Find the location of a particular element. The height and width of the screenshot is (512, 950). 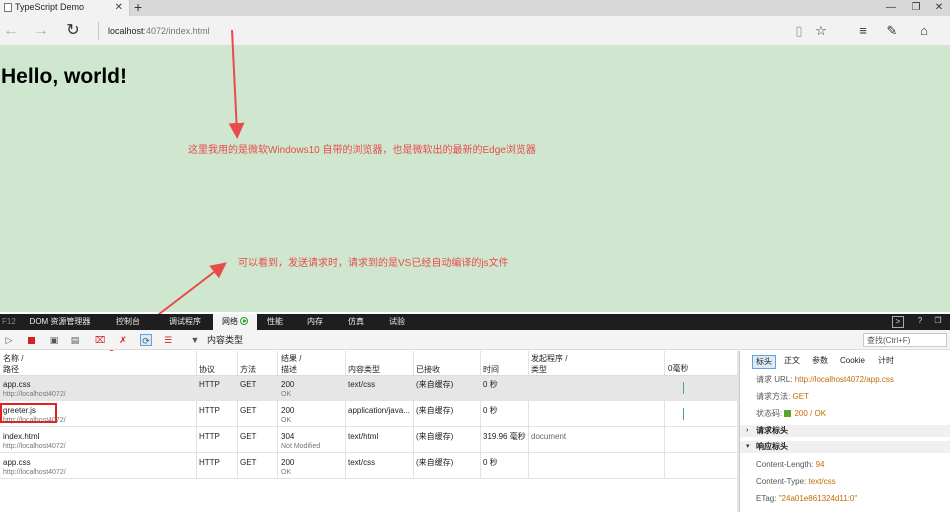

response-headers-section: ▾ 响应标头 is located at coordinates (845, 447).